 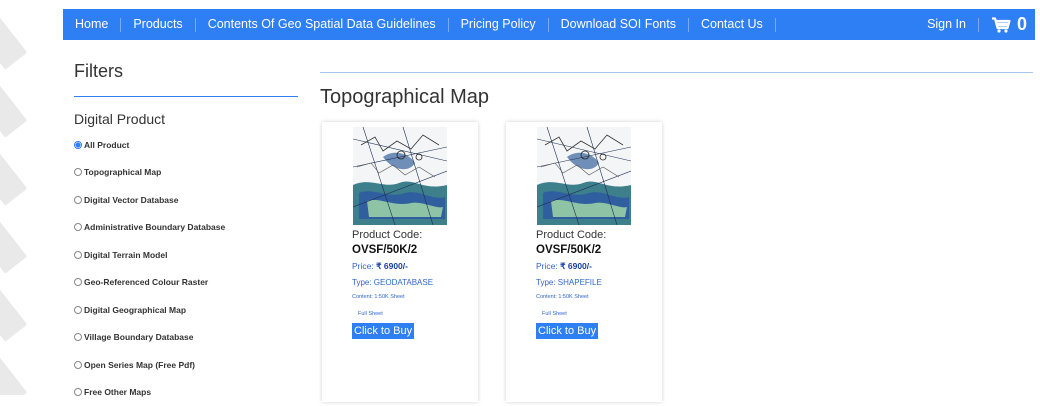 What do you see at coordinates (187, 173) in the screenshot?
I see `filter-option-topographical-map: Topographical Map` at bounding box center [187, 173].